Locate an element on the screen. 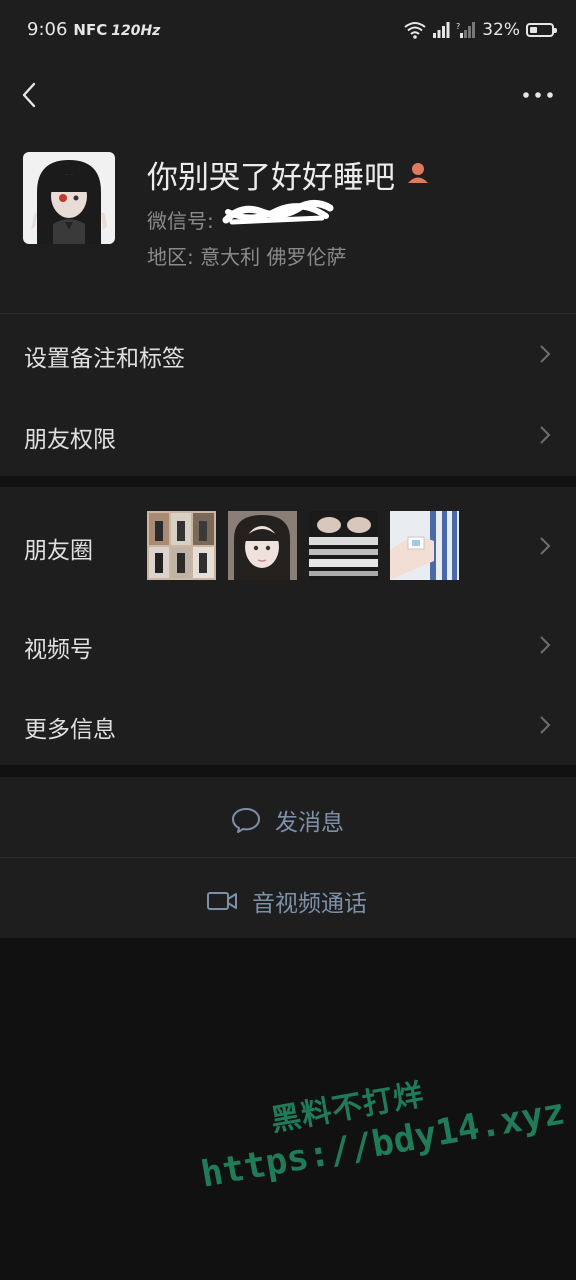  remark-tags-row: 设置备注和标签 is located at coordinates (288, 354).